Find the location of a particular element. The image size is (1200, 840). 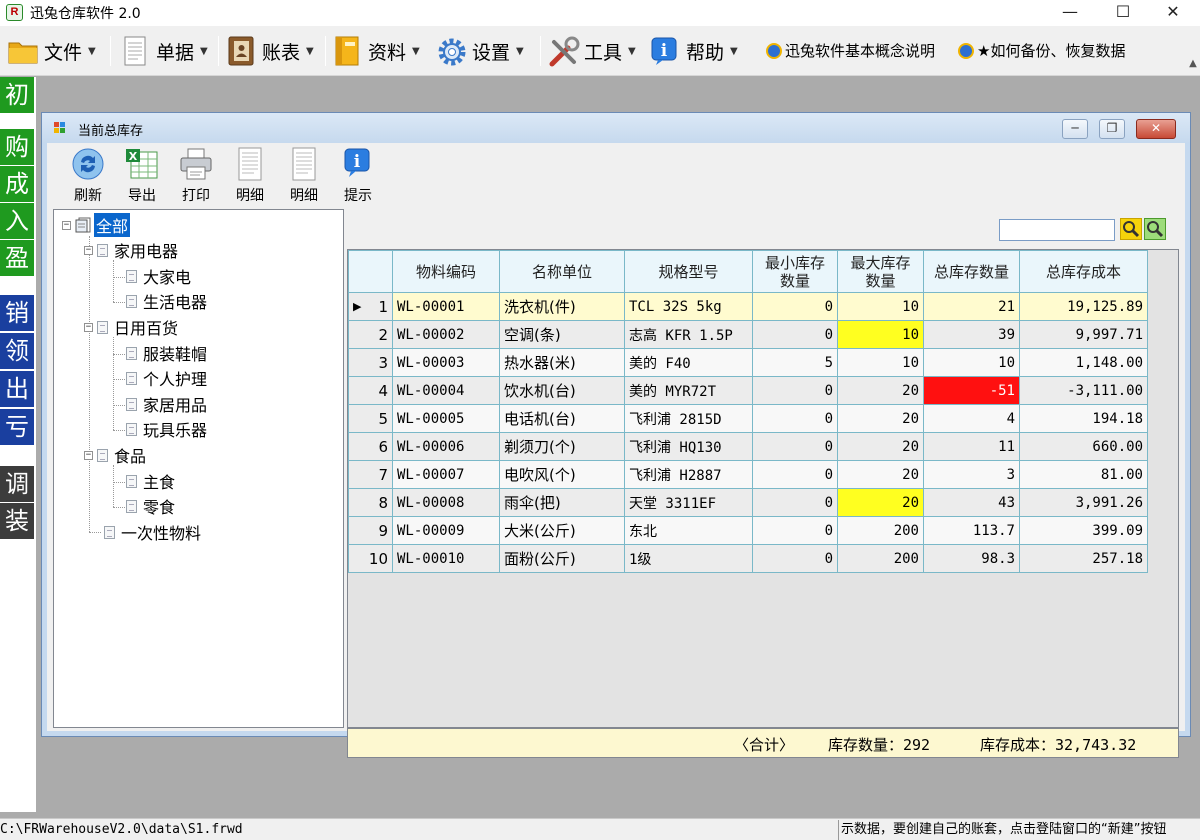

cell-qty: 98.3 is located at coordinates (971, 558).